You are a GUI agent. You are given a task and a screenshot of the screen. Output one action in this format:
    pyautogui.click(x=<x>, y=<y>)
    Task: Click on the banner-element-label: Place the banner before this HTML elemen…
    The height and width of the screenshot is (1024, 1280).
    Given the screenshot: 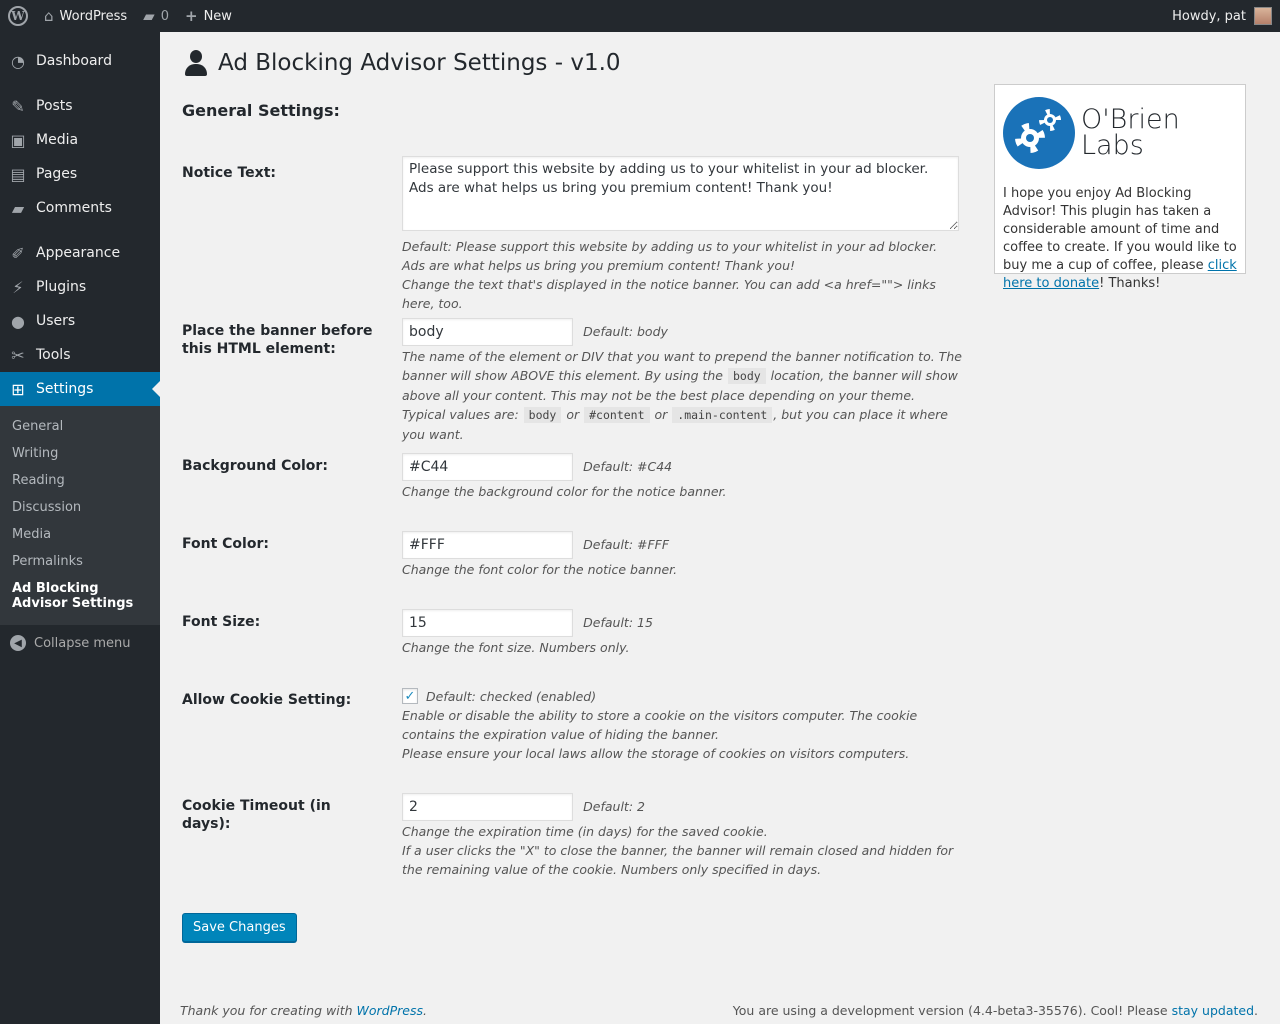 What is the action you would take?
    pyautogui.click(x=277, y=340)
    